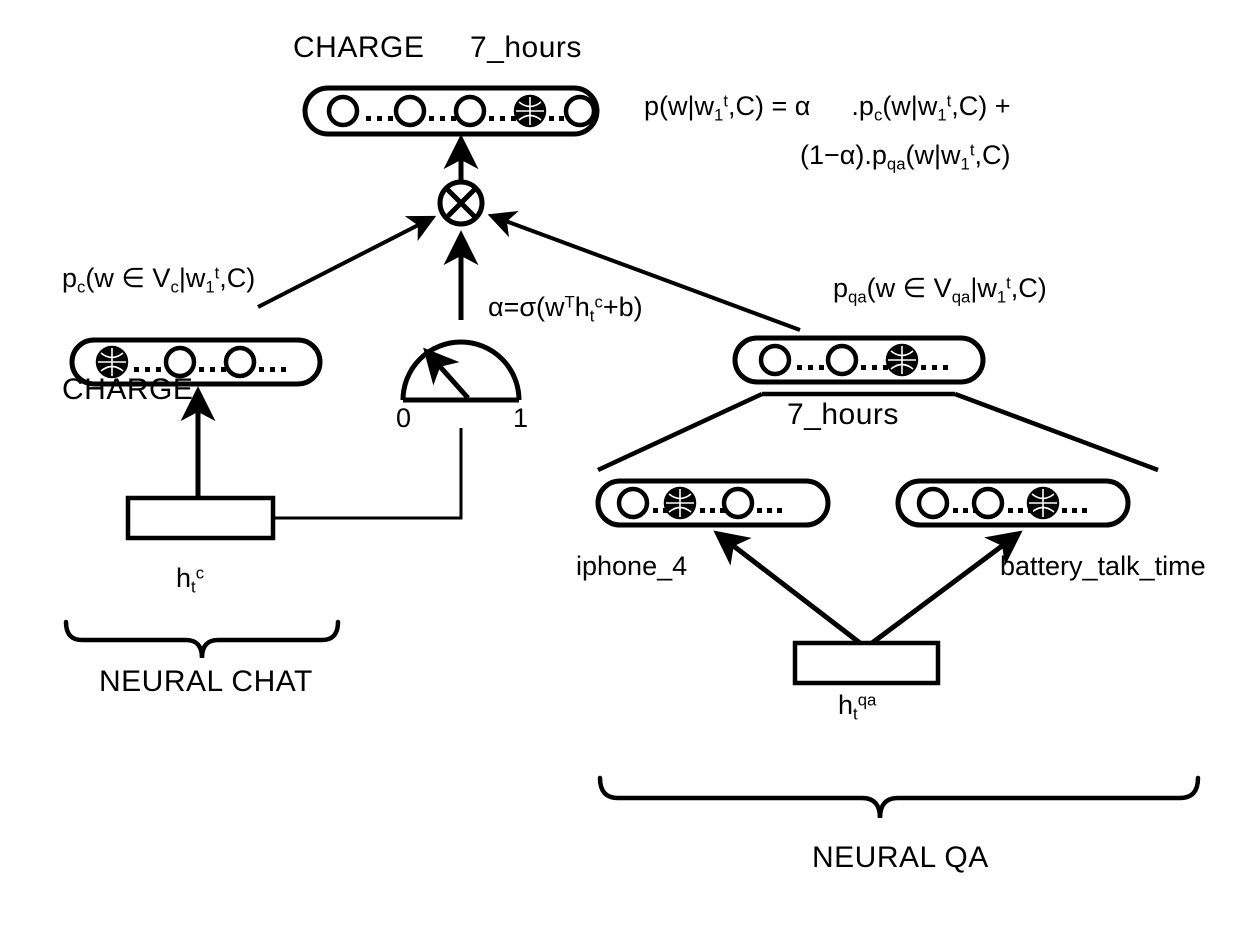 Image resolution: width=1240 pixels, height=943 pixels. What do you see at coordinates (206, 681) in the screenshot?
I see `neural-chat-label: NEURAL CHAT` at bounding box center [206, 681].